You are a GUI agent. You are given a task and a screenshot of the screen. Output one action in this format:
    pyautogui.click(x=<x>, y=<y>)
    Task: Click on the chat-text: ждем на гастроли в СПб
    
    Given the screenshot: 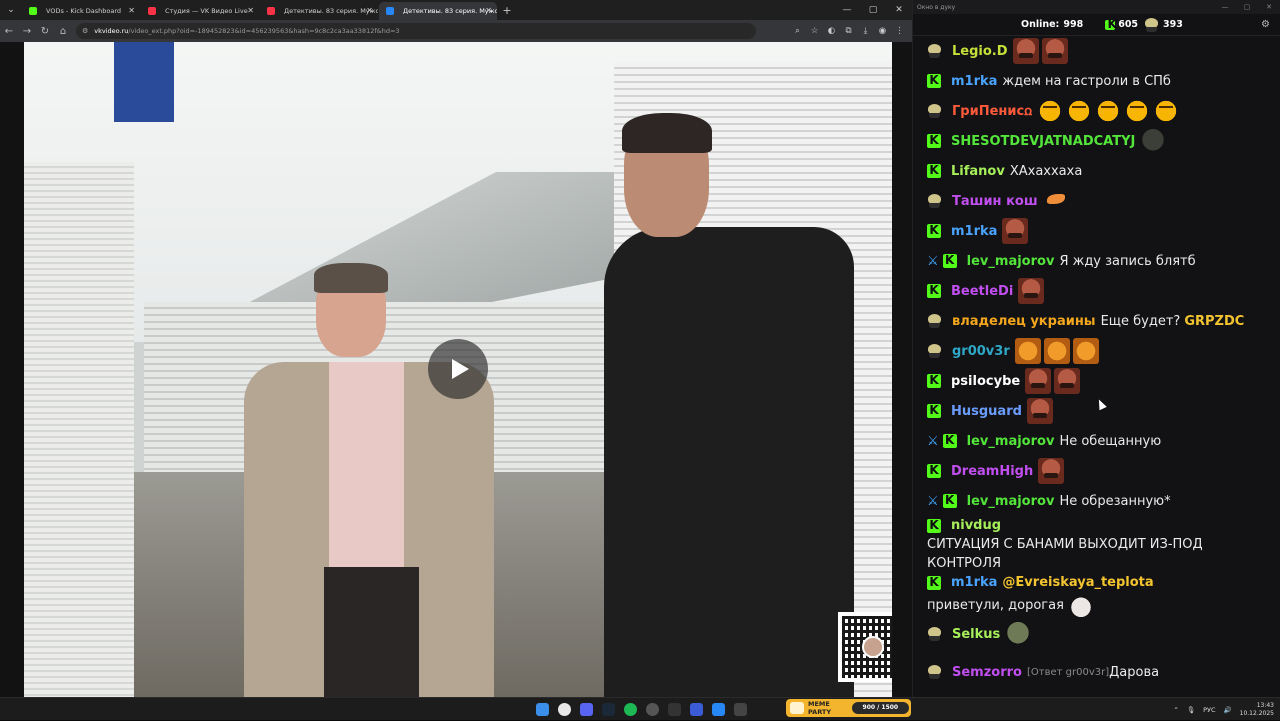 What is the action you would take?
    pyautogui.click(x=1086, y=81)
    